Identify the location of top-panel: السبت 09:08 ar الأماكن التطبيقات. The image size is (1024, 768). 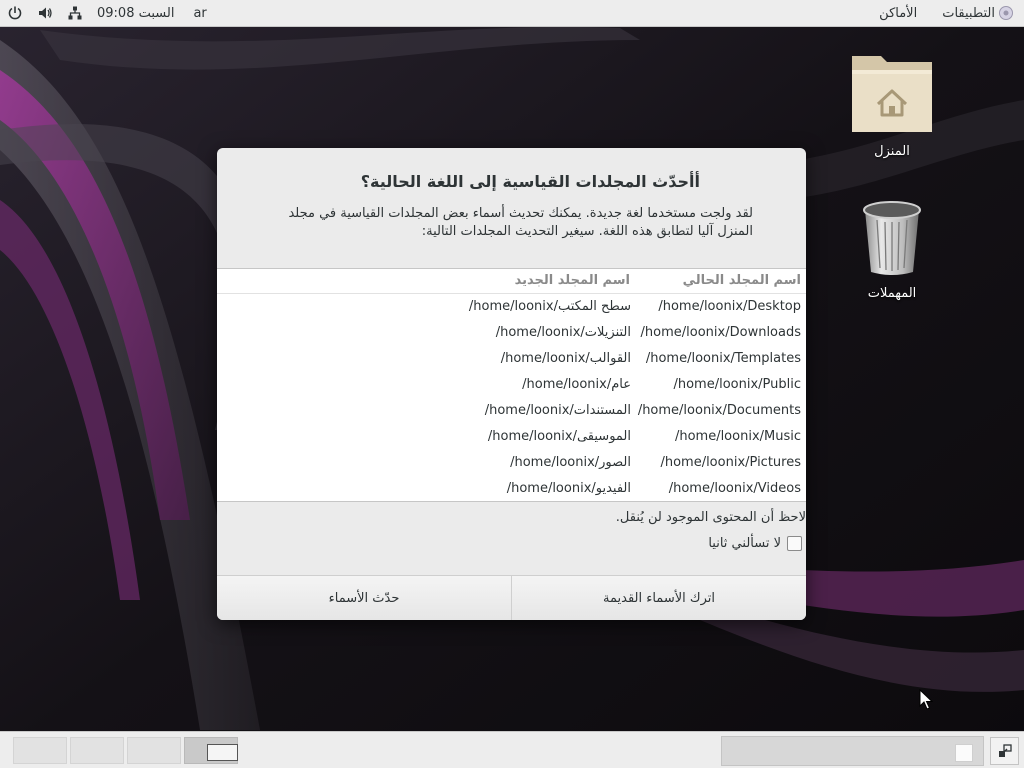
(512, 13).